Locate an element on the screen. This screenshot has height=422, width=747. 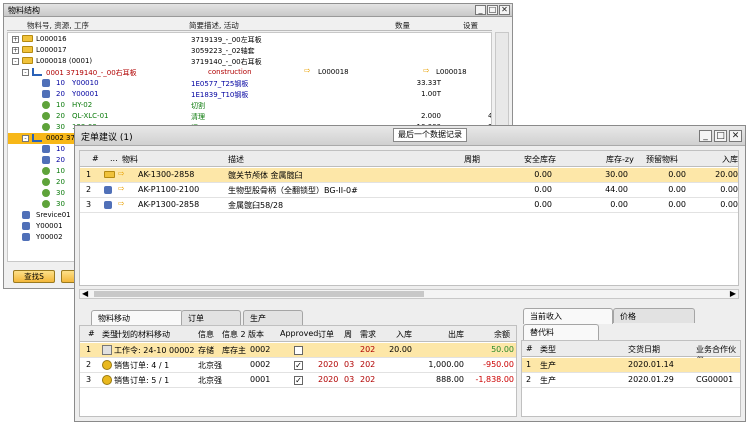
find-button: 查找S is located at coordinates (34, 276).